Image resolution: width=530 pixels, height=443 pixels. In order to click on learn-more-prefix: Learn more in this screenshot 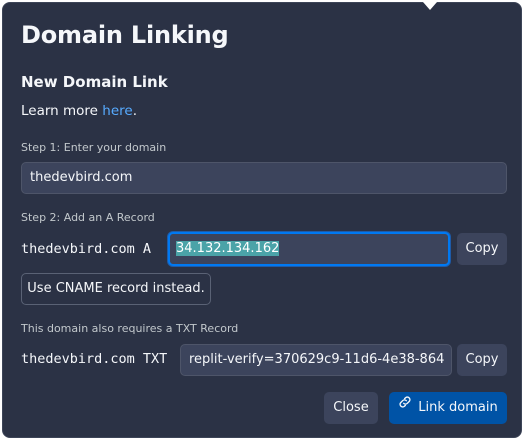, I will do `click(62, 111)`.